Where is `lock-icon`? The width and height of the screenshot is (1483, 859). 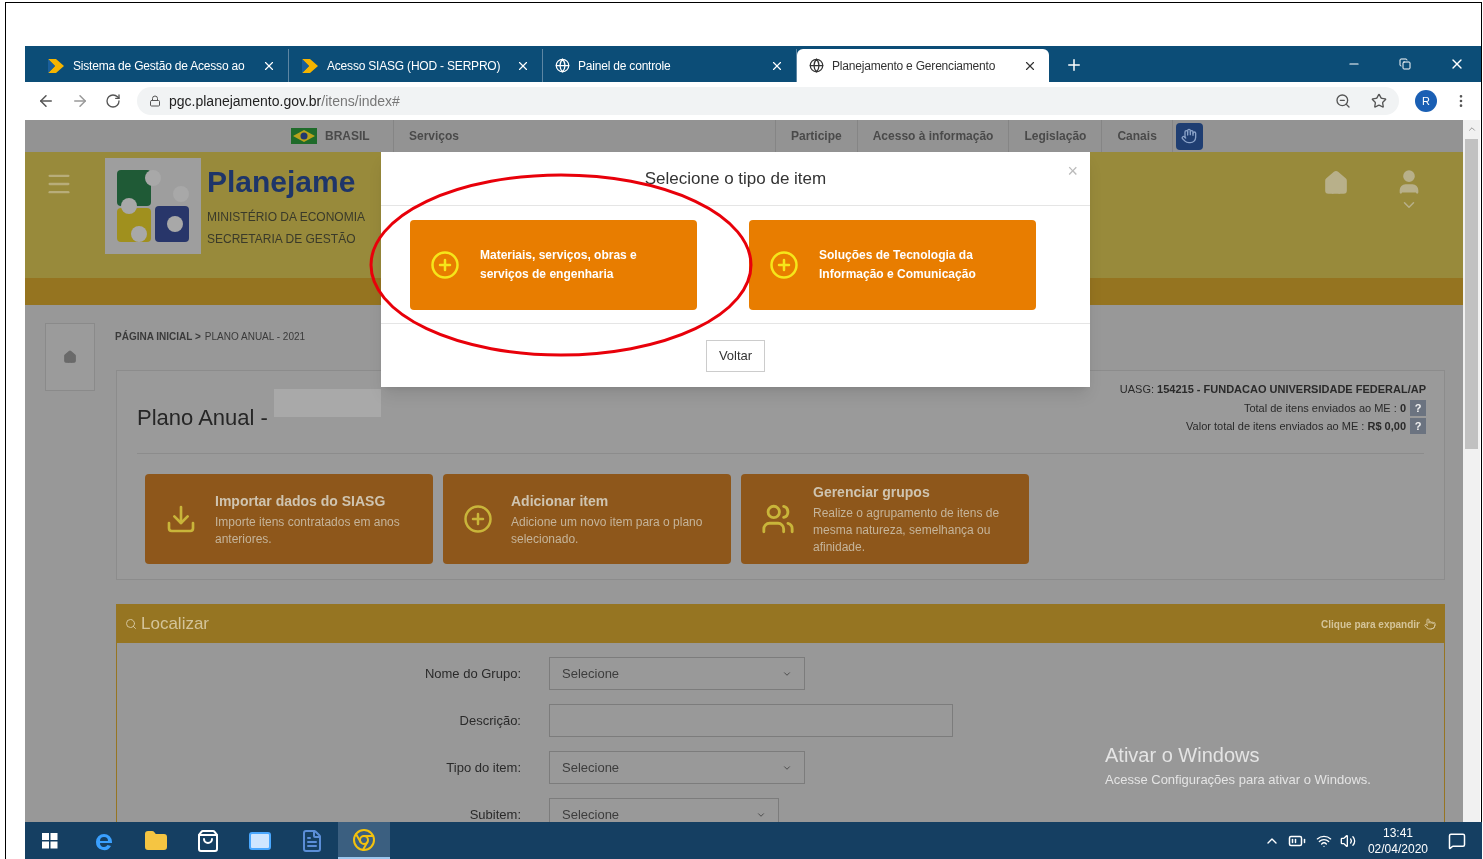
lock-icon is located at coordinates (155, 101).